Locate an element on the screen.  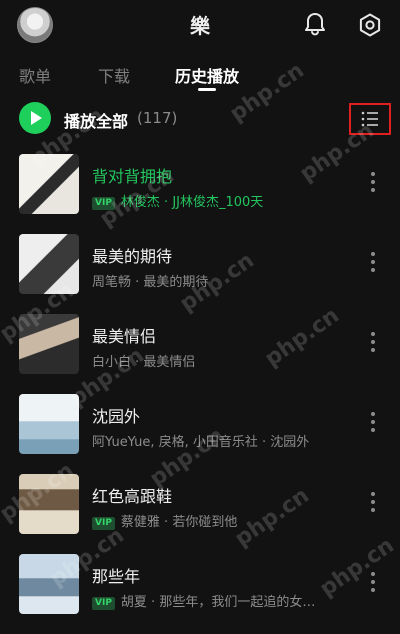
song-row: 最美的期待 周笔畅 · 最美的期待 is located at coordinates (200, 261).